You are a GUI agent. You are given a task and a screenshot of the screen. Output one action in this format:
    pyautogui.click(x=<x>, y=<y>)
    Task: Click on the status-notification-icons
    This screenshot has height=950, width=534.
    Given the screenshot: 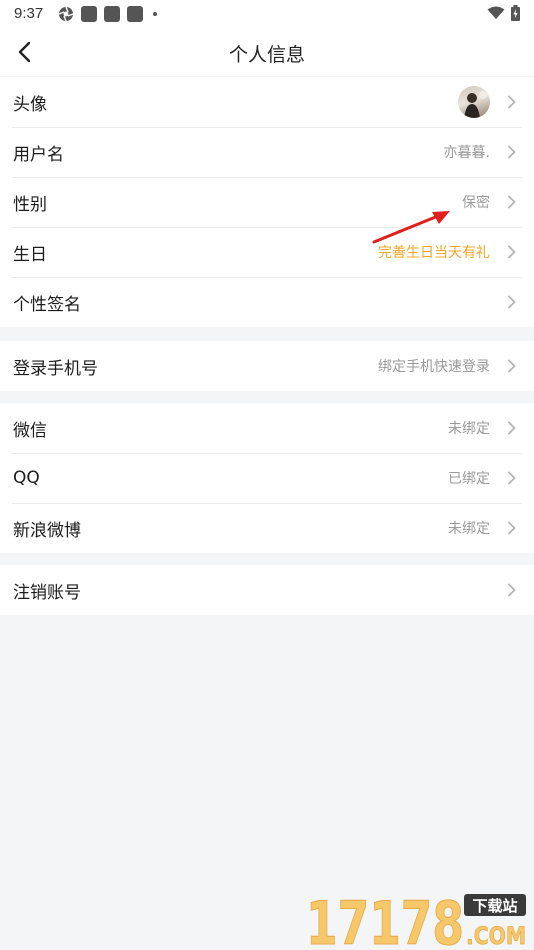 What is the action you would take?
    pyautogui.click(x=107, y=14)
    